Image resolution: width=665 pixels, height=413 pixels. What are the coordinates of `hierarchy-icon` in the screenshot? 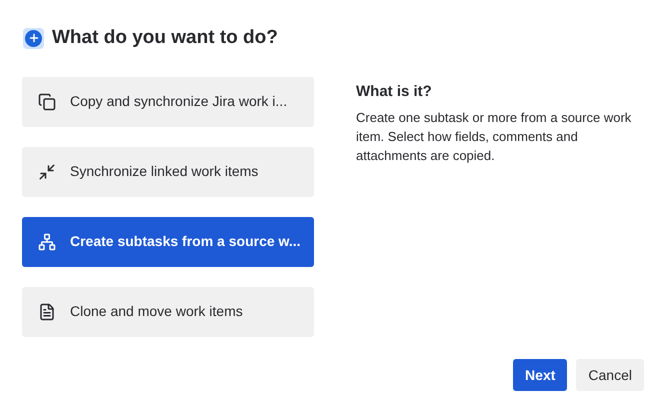 It's located at (47, 241).